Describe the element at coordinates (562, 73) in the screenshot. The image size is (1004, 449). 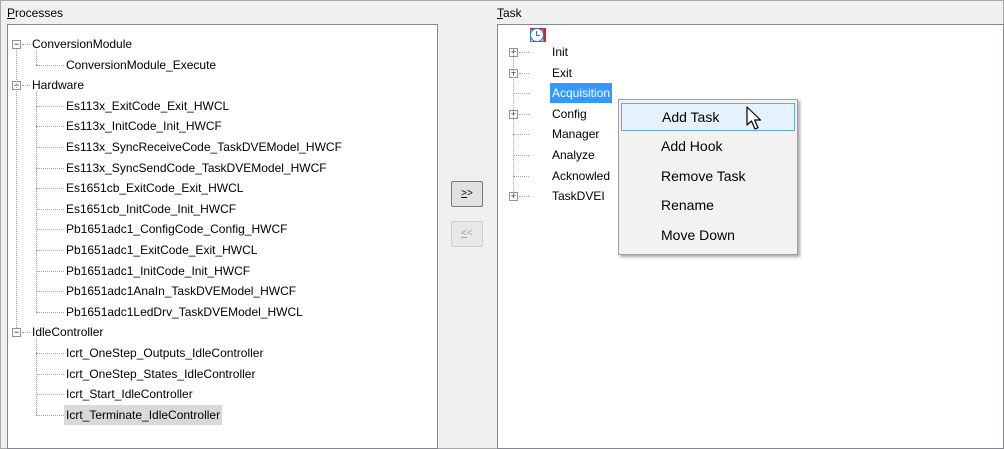
I see `task-item: Exit` at that location.